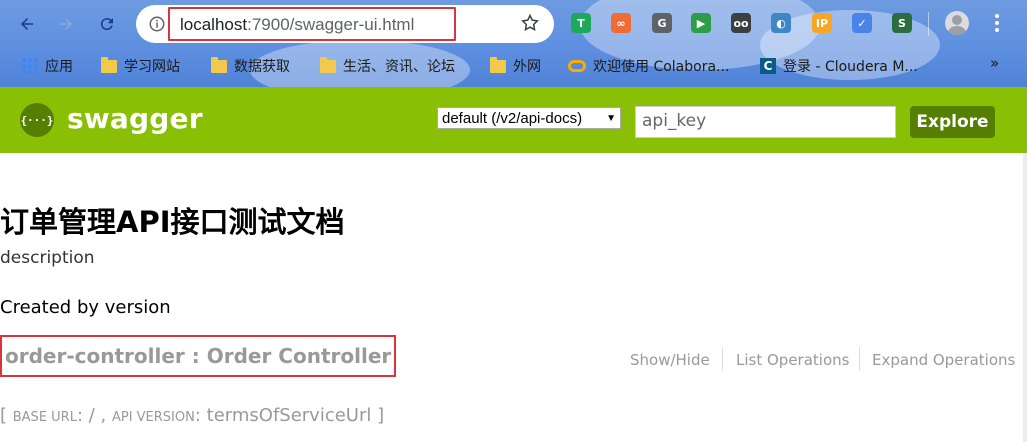 Image resolution: width=1027 pixels, height=442 pixels. What do you see at coordinates (577, 66) in the screenshot?
I see `colab-icon` at bounding box center [577, 66].